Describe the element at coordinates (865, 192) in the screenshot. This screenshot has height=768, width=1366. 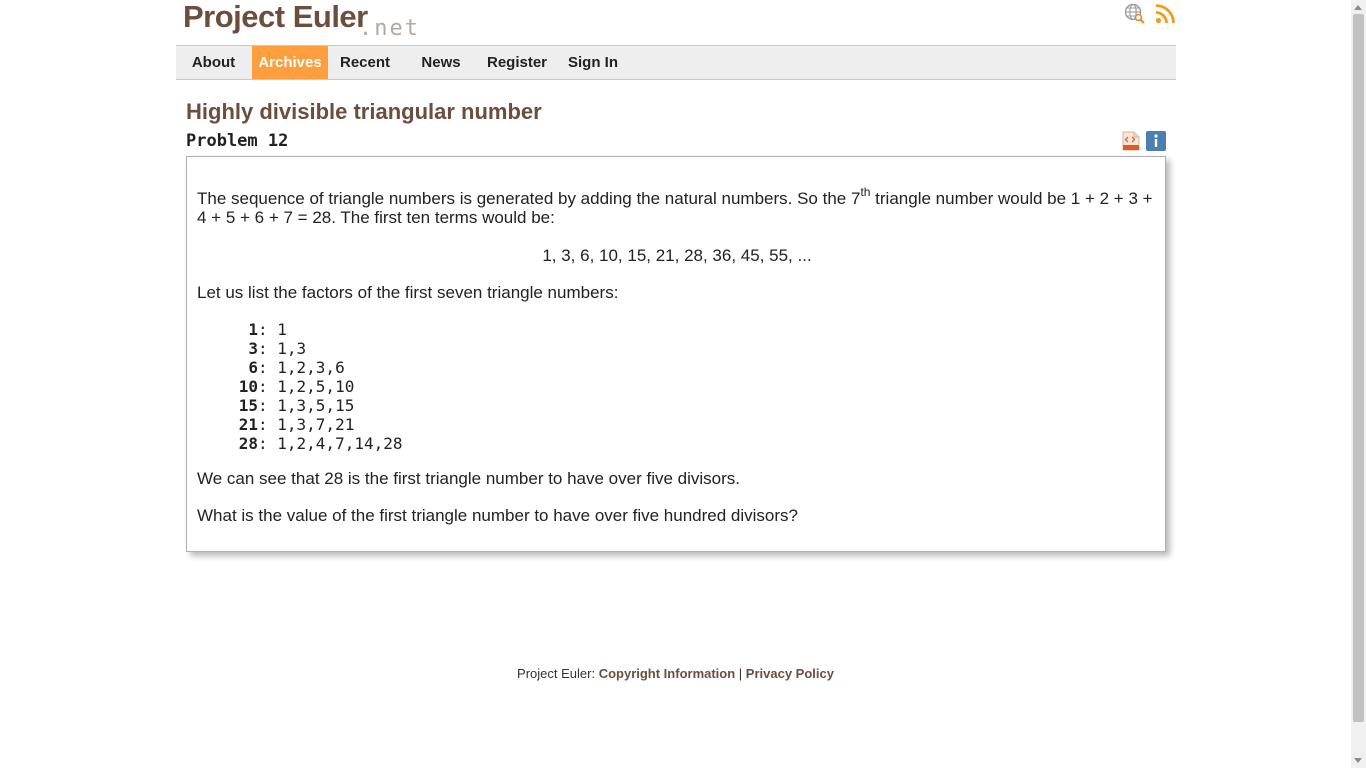
I see `superscript-th: th` at that location.